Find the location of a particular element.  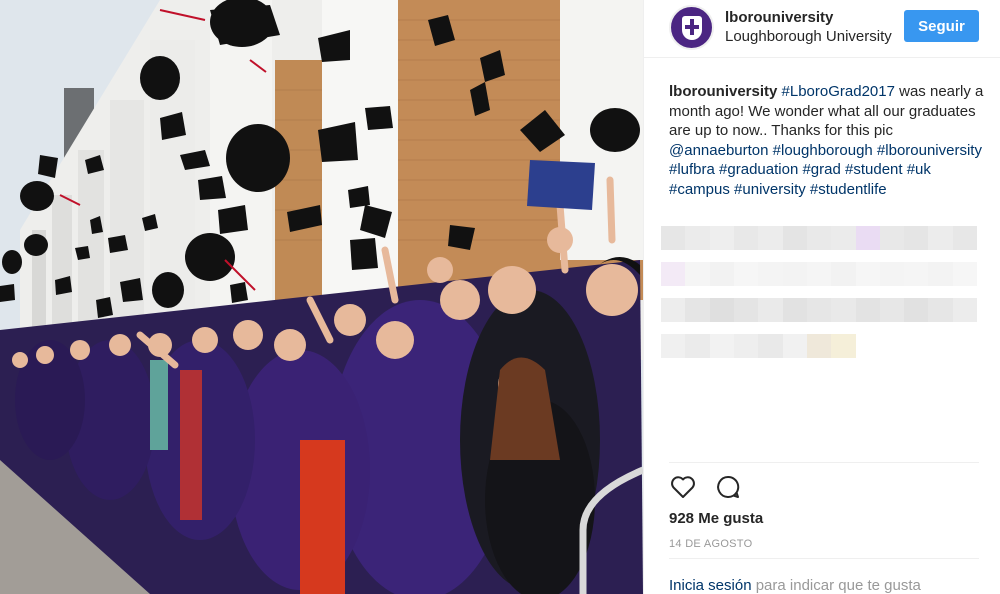

location-link: Loughborough University is located at coordinates (810, 36).